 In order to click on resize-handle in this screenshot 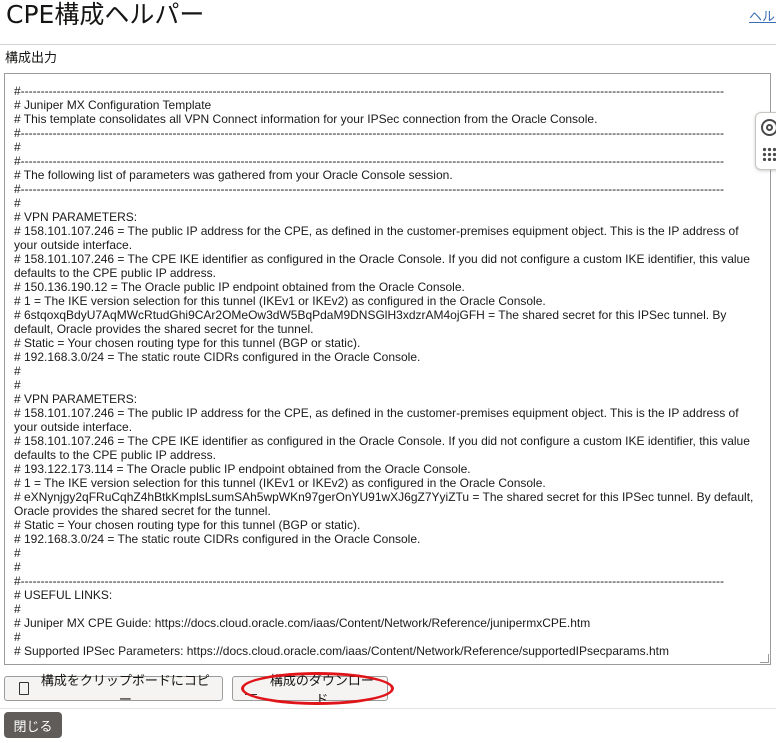, I will do `click(764, 658)`.